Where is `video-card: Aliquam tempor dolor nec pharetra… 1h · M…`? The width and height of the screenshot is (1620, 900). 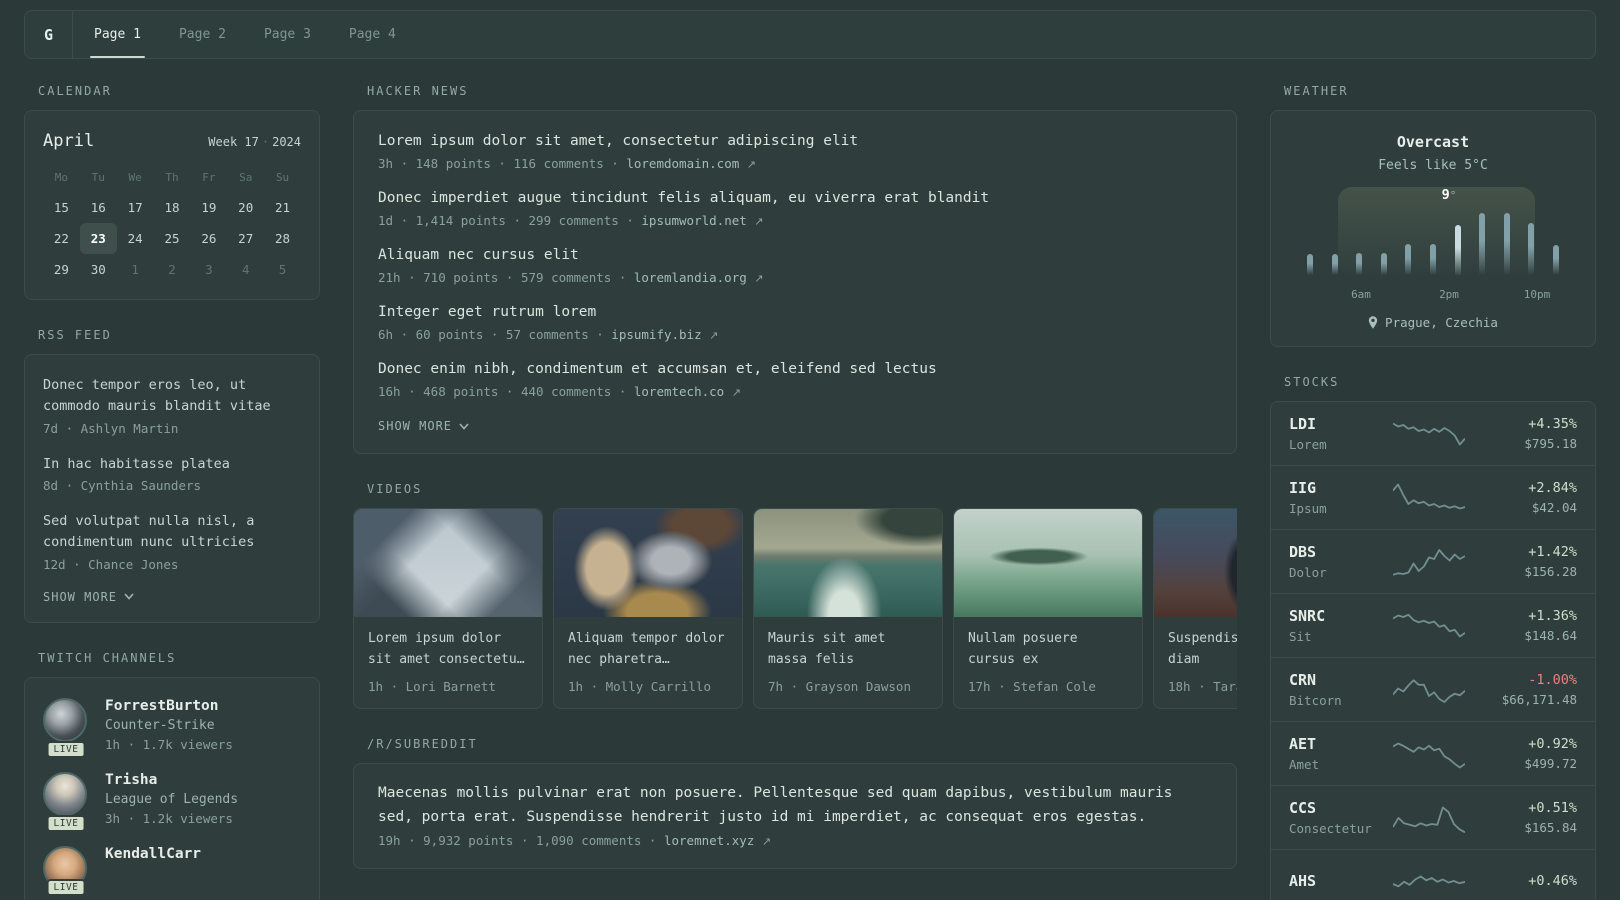 video-card: Aliquam tempor dolor nec pharetra… 1h · M… is located at coordinates (648, 609).